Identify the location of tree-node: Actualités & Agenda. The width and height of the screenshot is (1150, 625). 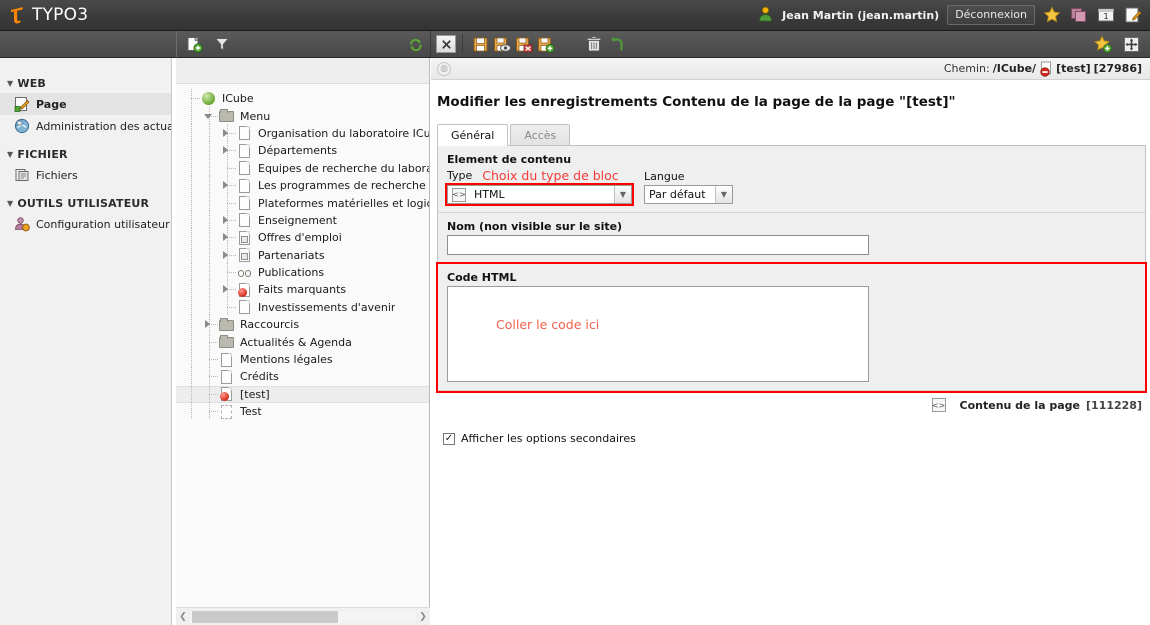
(302, 341).